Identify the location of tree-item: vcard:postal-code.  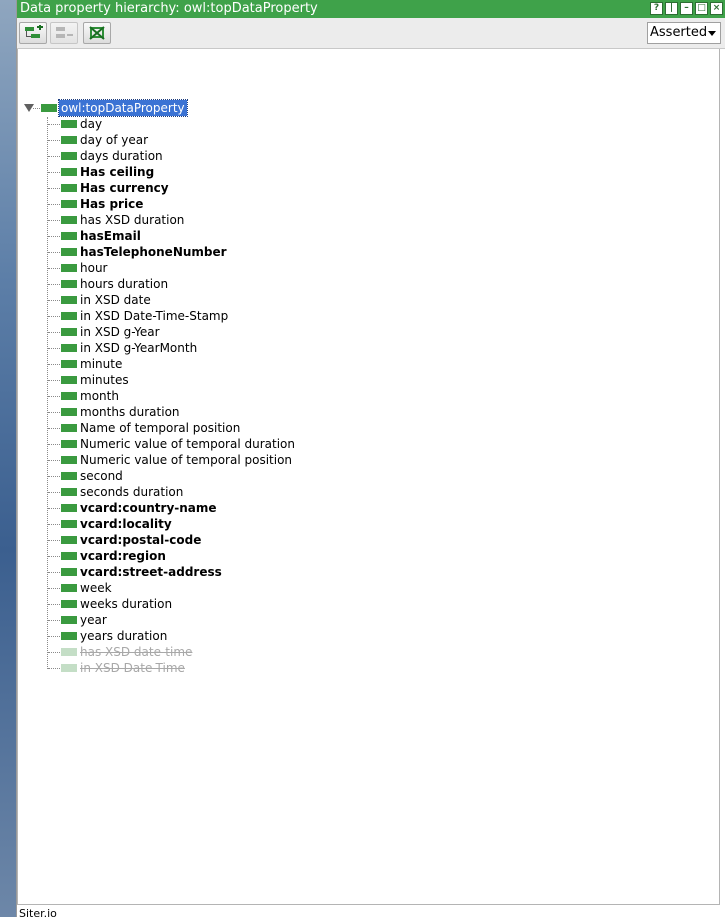
(368, 540).